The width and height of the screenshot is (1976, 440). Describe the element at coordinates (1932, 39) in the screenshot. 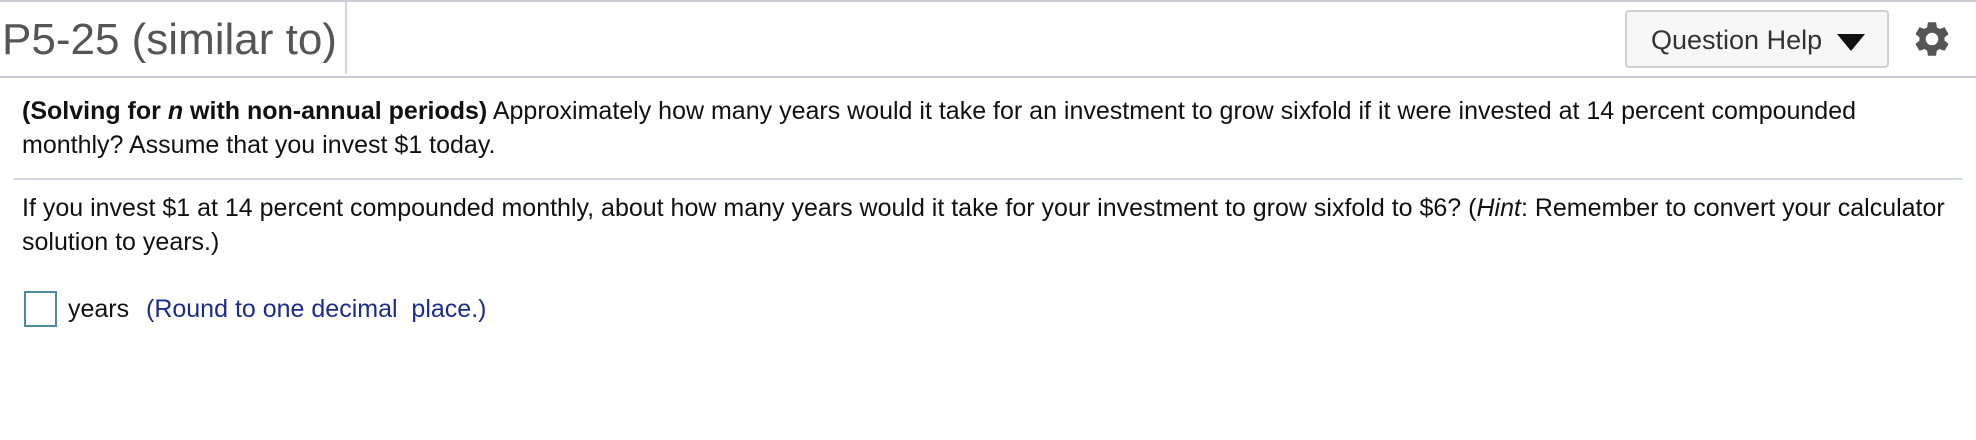

I see `gear-icon` at that location.